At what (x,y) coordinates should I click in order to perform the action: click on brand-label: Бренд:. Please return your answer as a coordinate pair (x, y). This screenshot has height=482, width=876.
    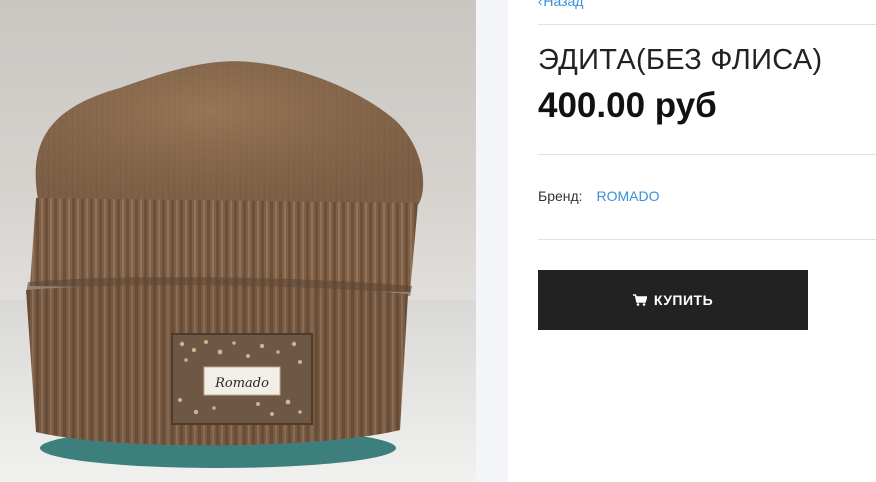
    Looking at the image, I should click on (560, 196).